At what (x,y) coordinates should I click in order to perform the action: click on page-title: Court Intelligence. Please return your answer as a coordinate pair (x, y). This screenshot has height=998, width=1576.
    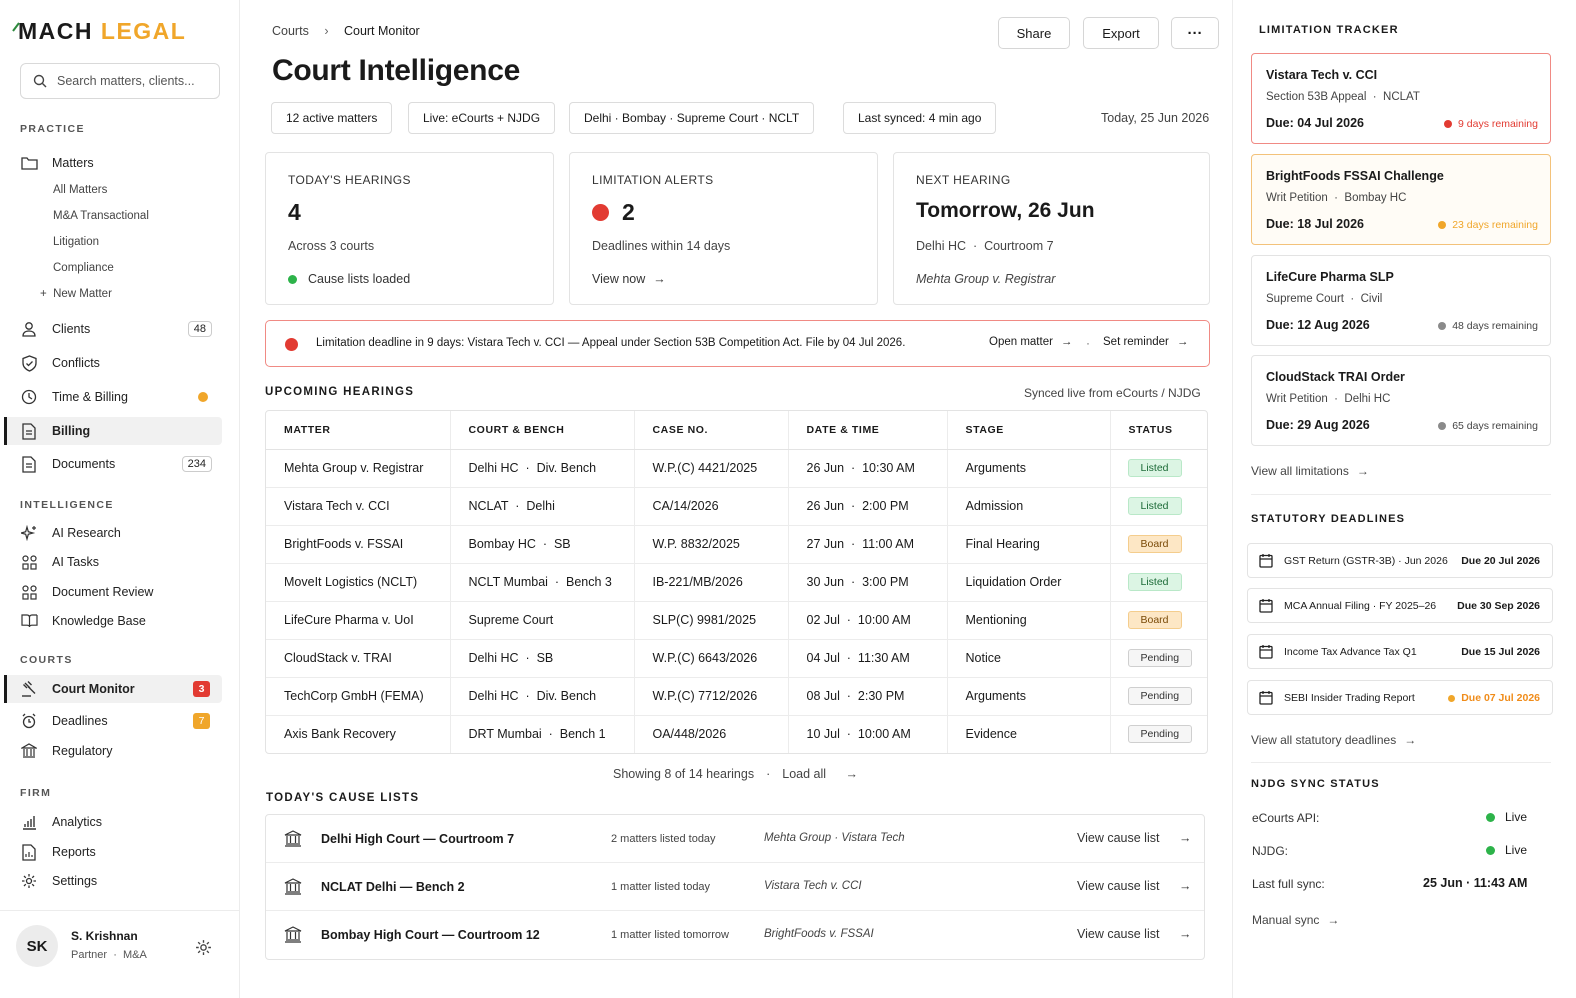
    Looking at the image, I should click on (396, 70).